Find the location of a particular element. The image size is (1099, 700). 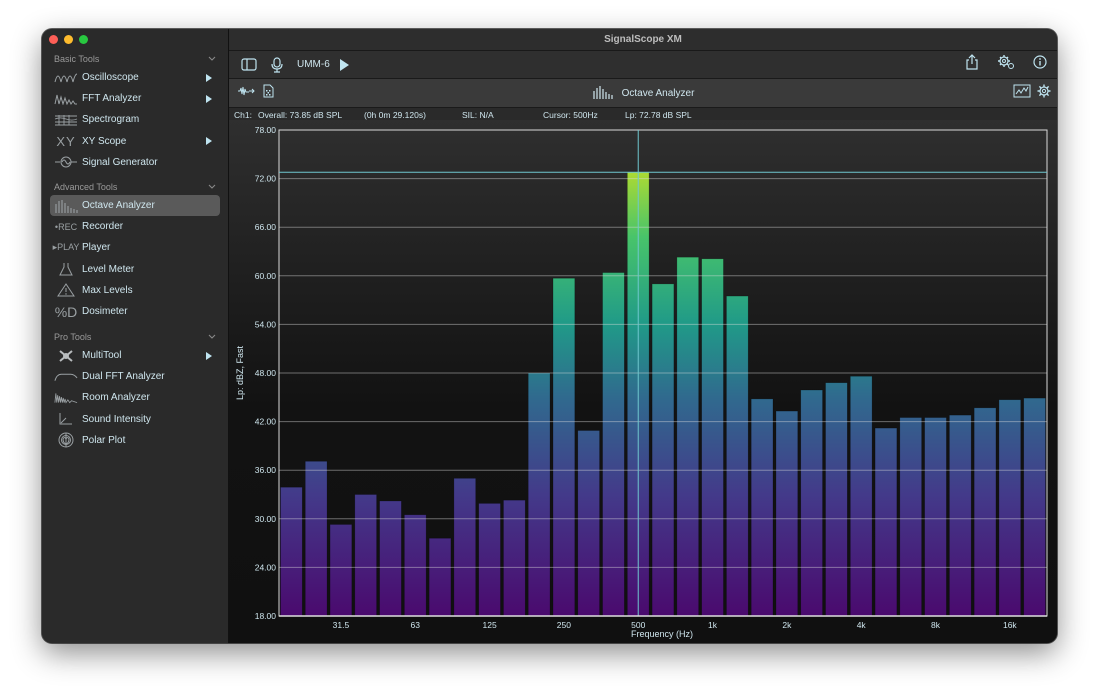

sidebar-toggle-icon is located at coordinates (249, 64).